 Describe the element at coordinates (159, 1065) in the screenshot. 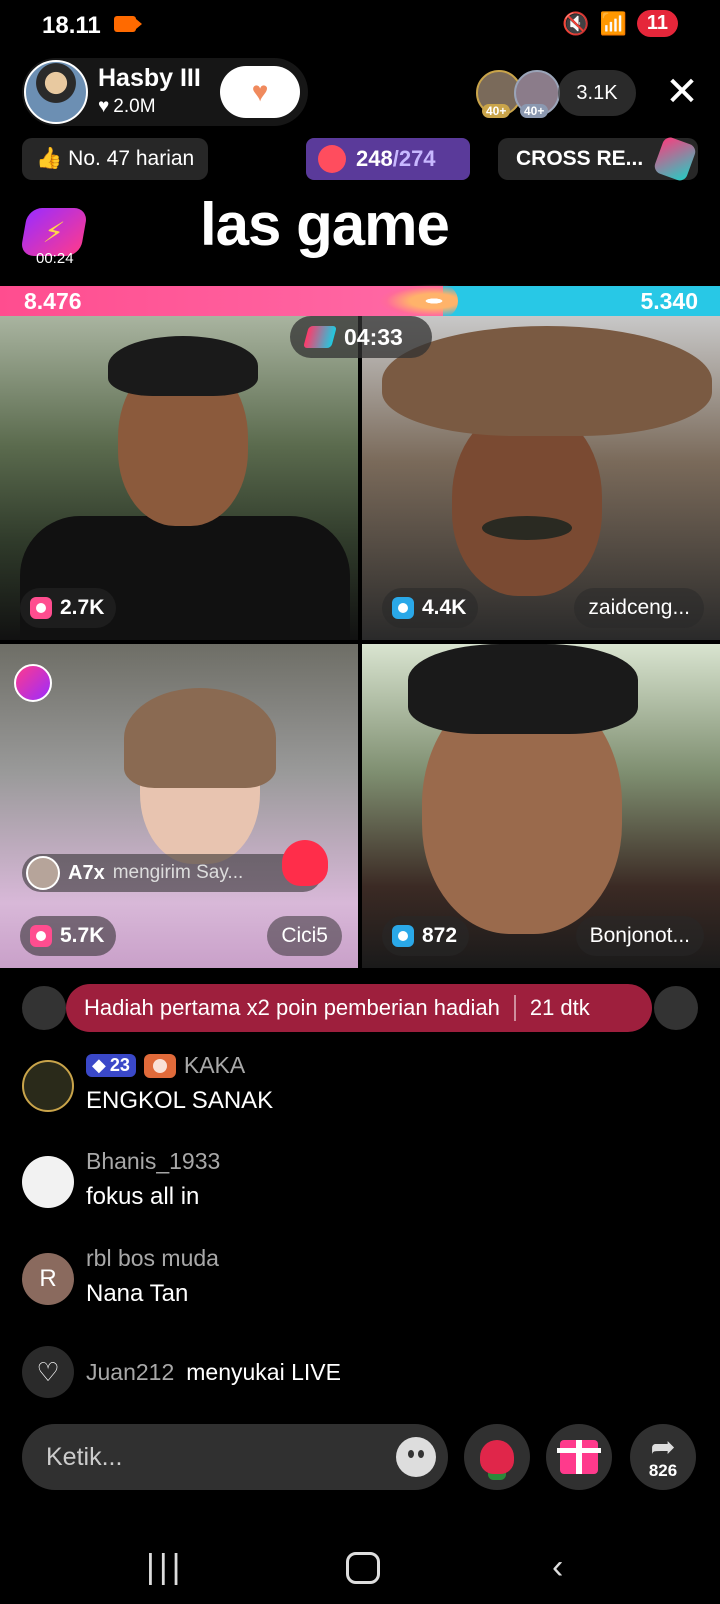

I see `fan-club-icon` at that location.